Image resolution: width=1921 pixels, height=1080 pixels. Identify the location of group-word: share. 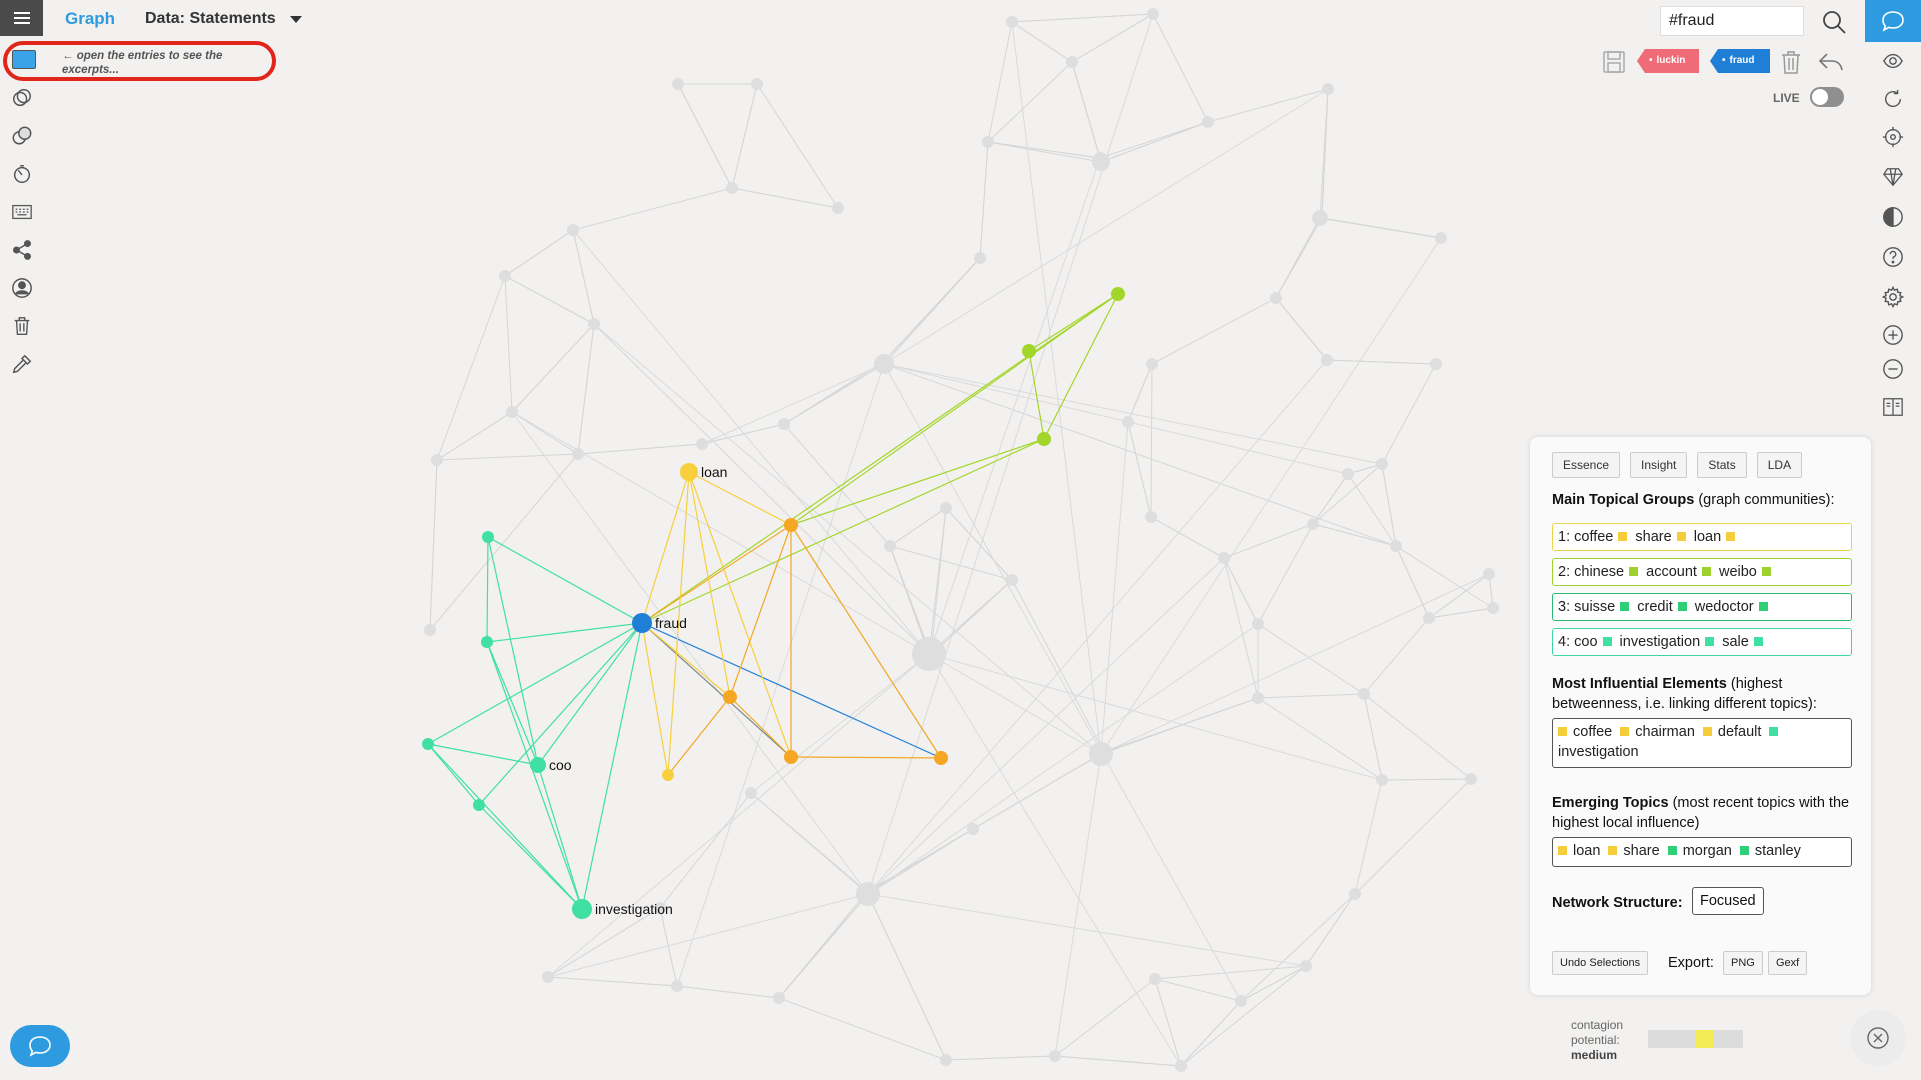
(1653, 537).